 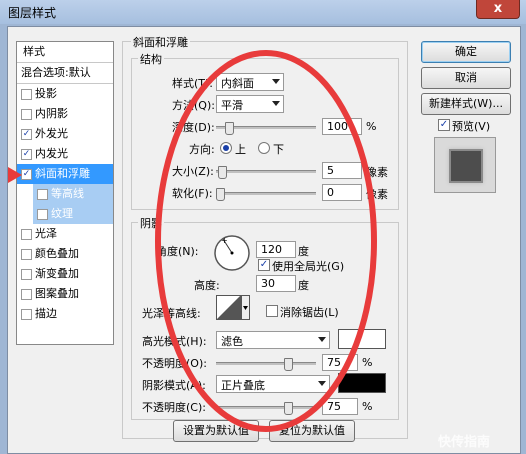 What do you see at coordinates (464, 442) in the screenshot?
I see `watermark-text: 快传指南` at bounding box center [464, 442].